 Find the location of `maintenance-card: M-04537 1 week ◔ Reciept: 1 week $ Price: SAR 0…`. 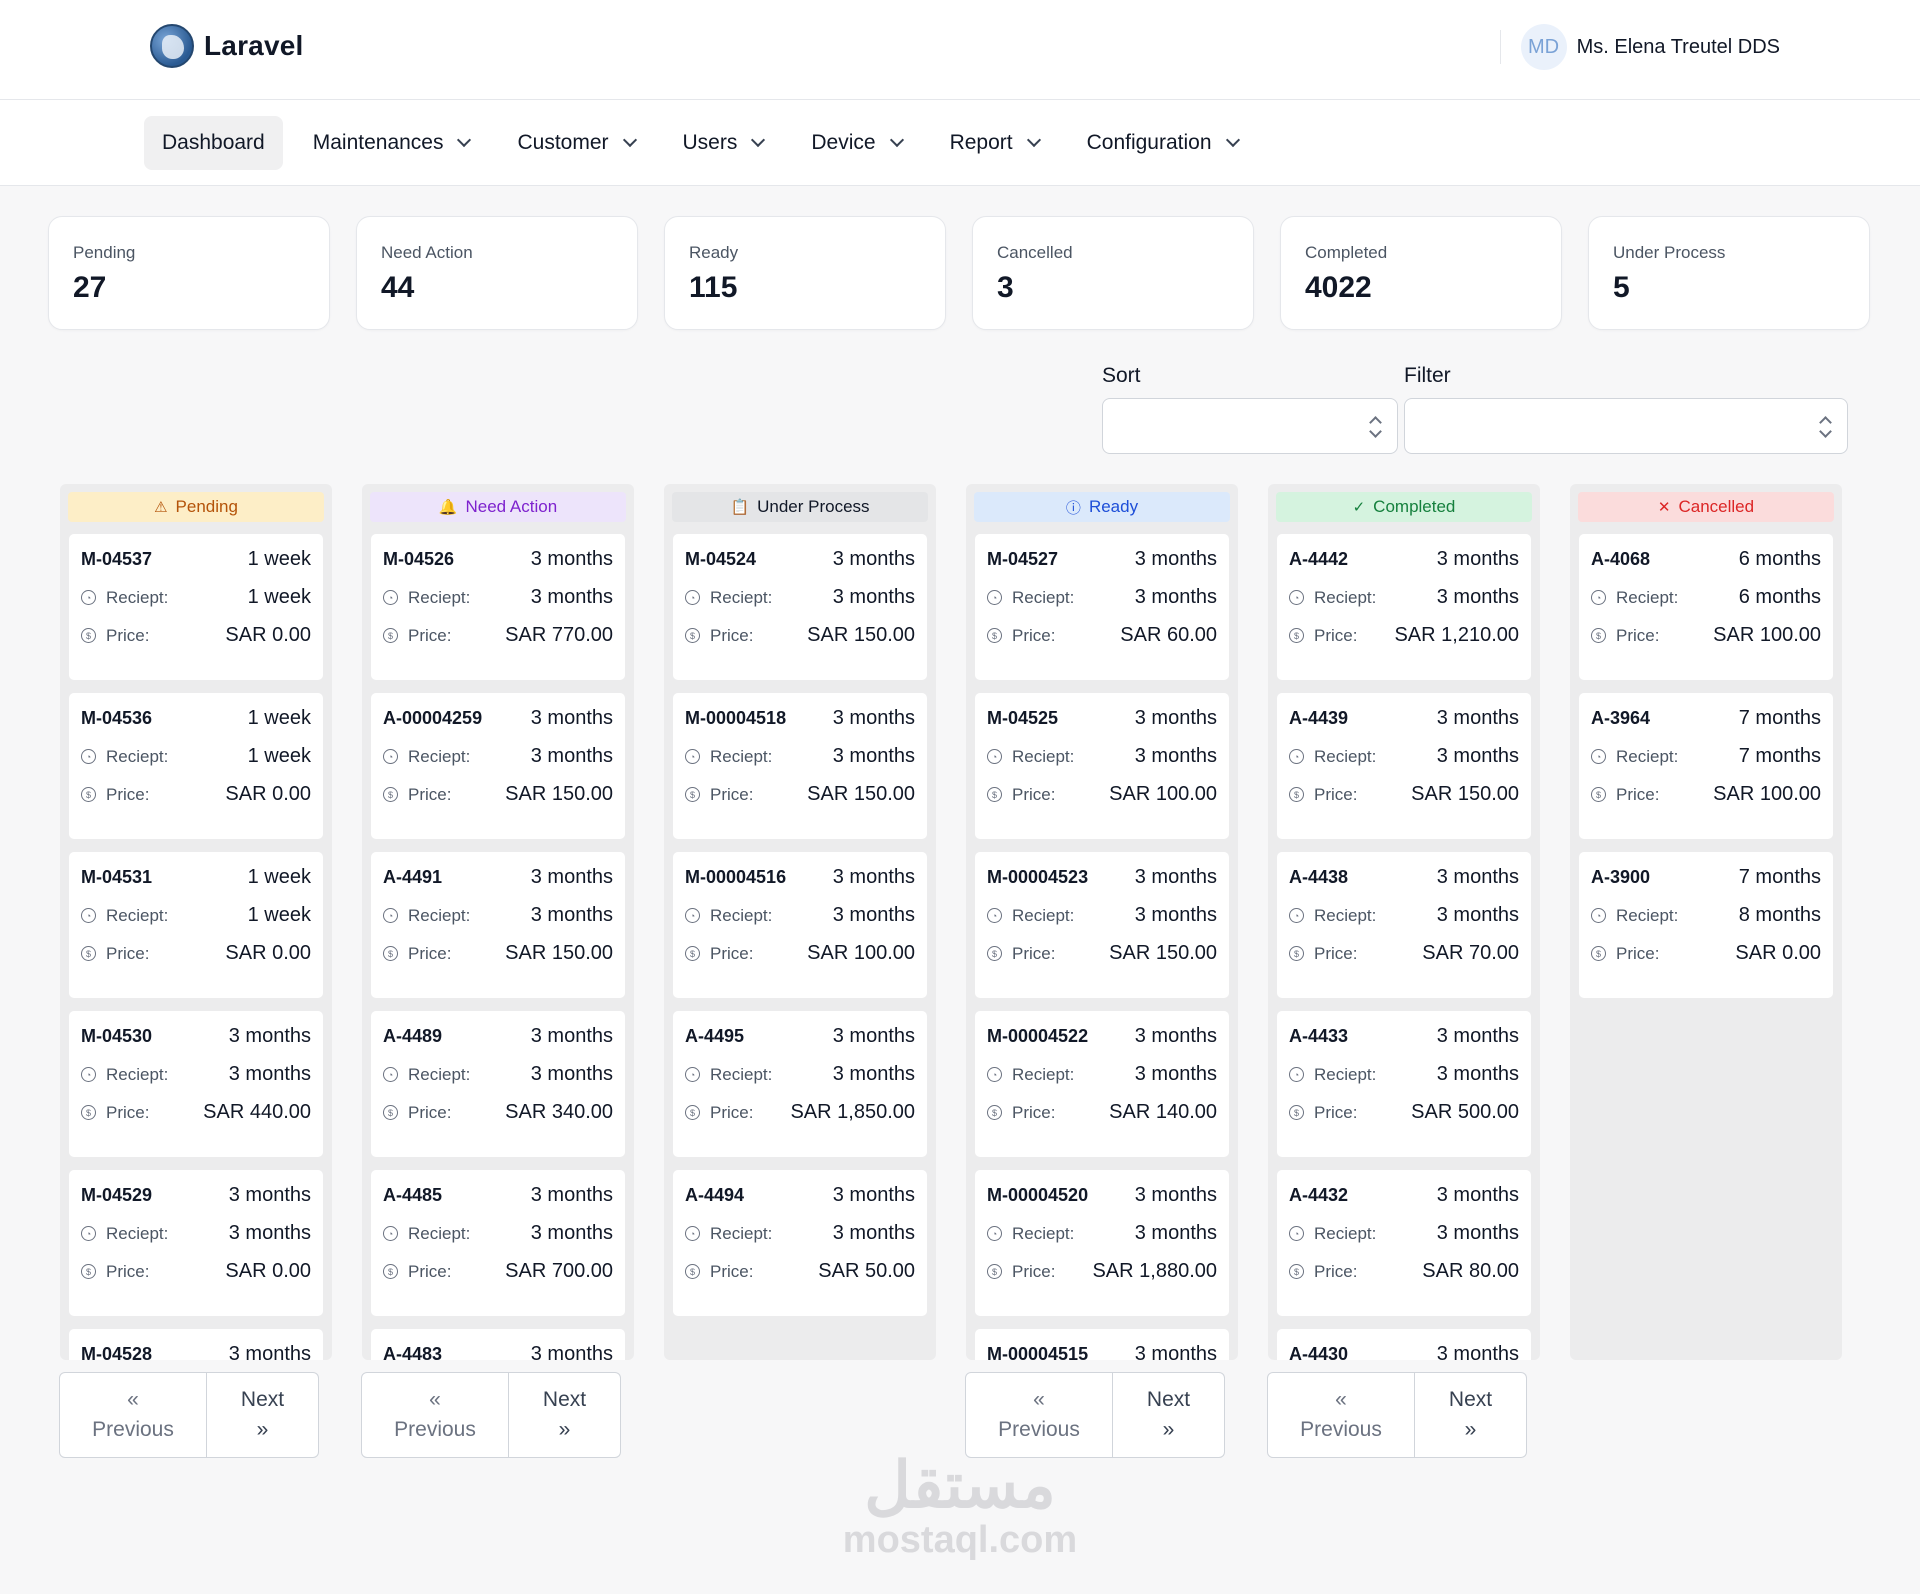

maintenance-card: M-04537 1 week ◔ Reciept: 1 week $ Price: SAR 0… is located at coordinates (196, 607).